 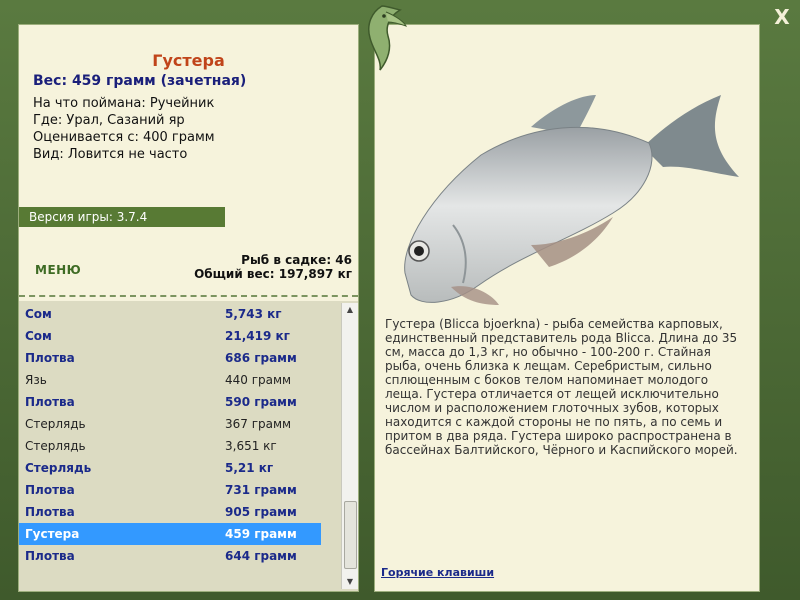 What do you see at coordinates (258, 424) in the screenshot?
I see `catch-fish-weight: 367 грамм` at bounding box center [258, 424].